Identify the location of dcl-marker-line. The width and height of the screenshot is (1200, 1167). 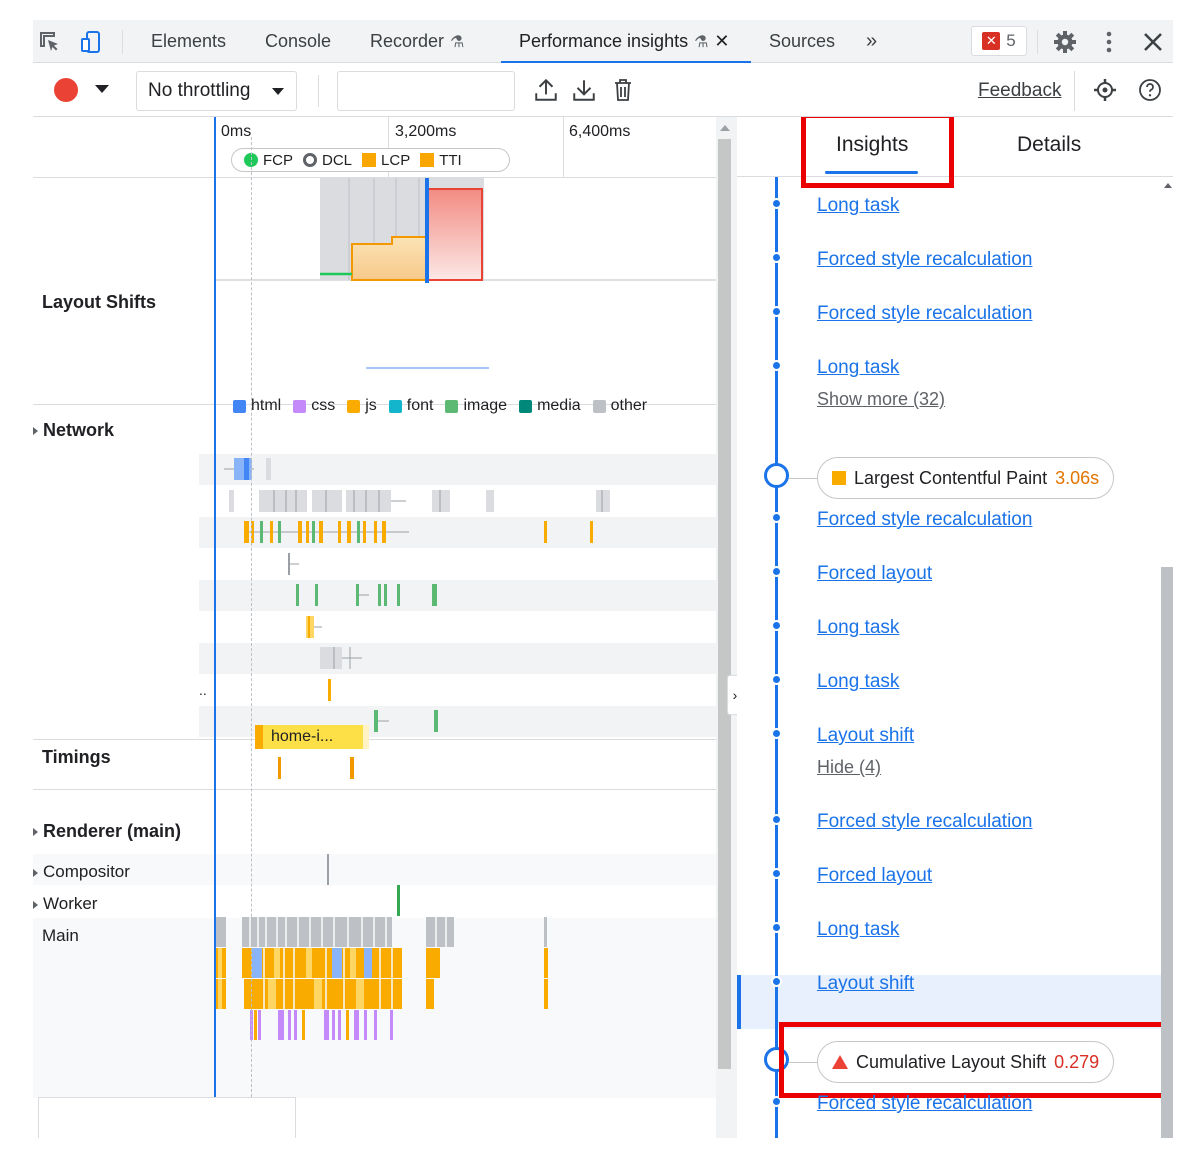
(251, 617).